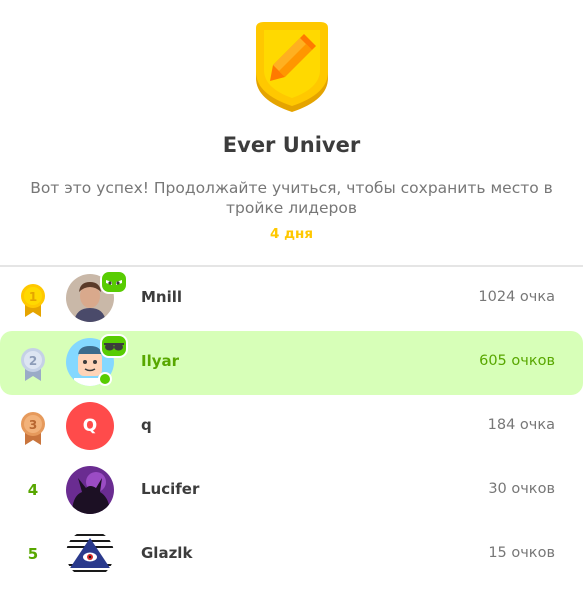 Image resolution: width=583 pixels, height=597 pixels. What do you see at coordinates (167, 553) in the screenshot?
I see `user-name: Glazlk` at bounding box center [167, 553].